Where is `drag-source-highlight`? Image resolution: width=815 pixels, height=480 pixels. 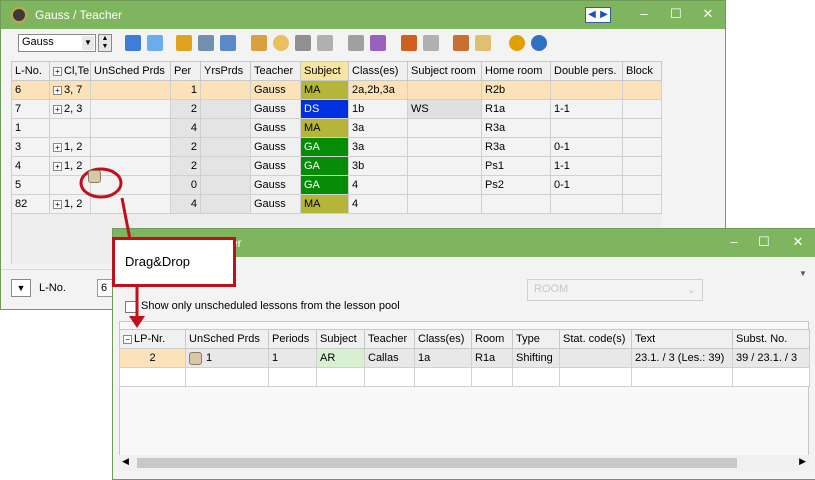 drag-source-highlight is located at coordinates (101, 183).